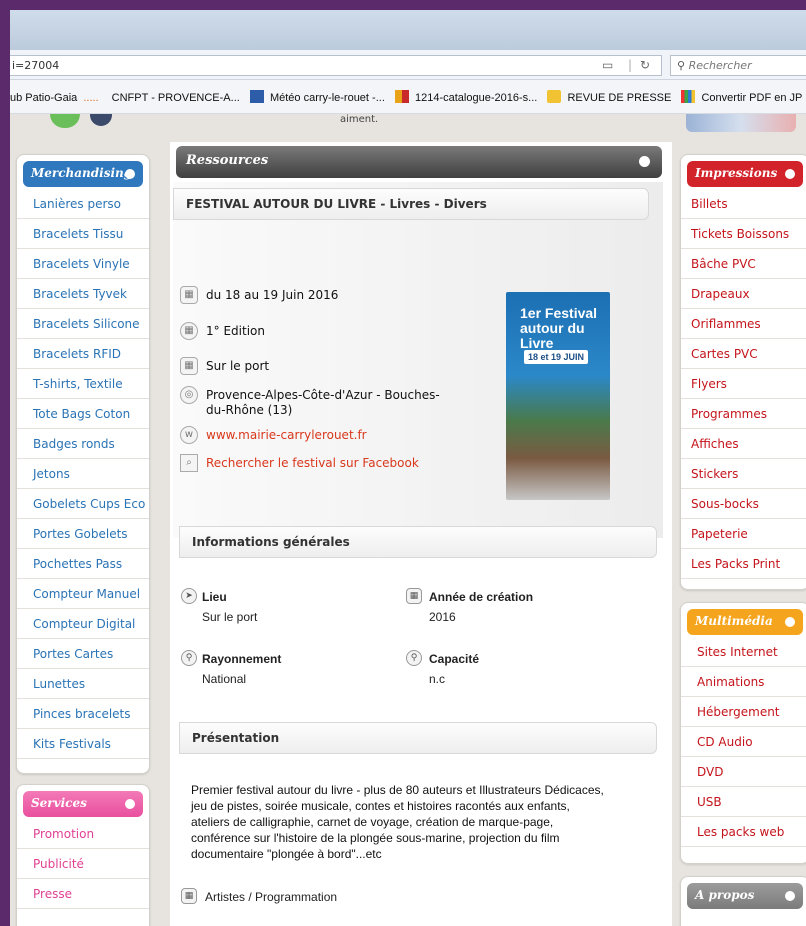  Describe the element at coordinates (743, 294) in the screenshot. I see `impressions-item: Drapeaux` at that location.